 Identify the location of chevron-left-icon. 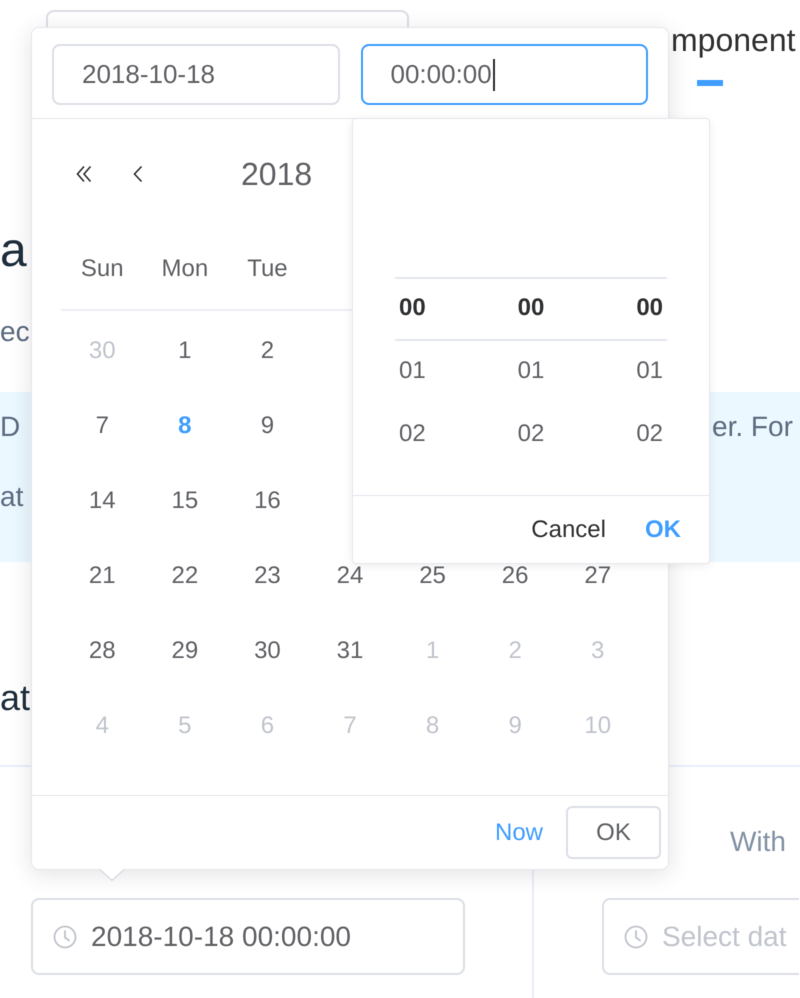
(138, 174).